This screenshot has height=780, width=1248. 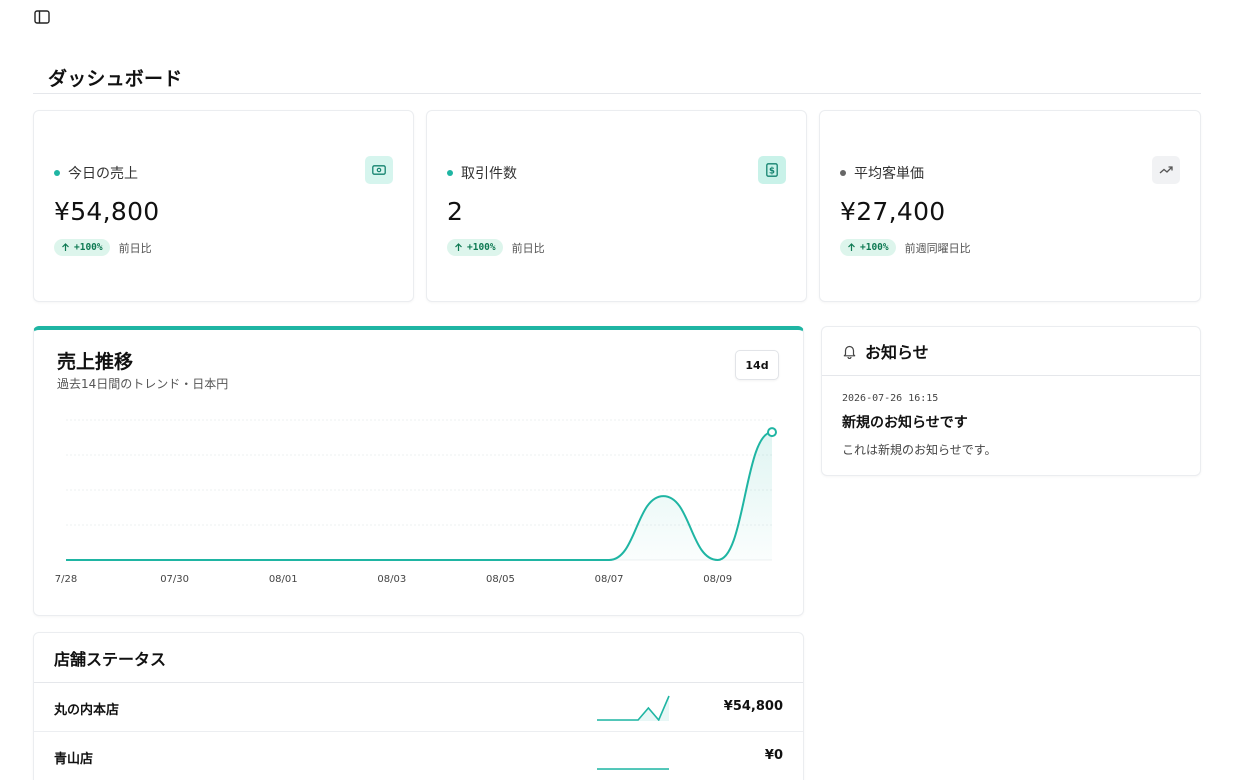 I want to click on receipt-dollar-icon: $, so click(x=772, y=170).